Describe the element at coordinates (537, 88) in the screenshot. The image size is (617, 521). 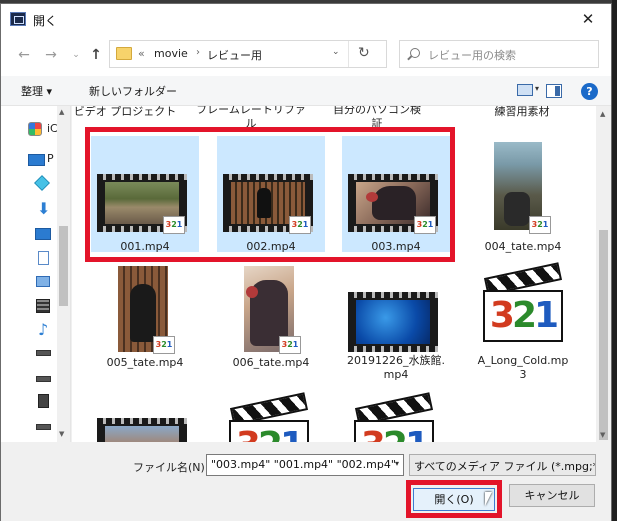
I see `view-dropdown-icon: ▾` at that location.